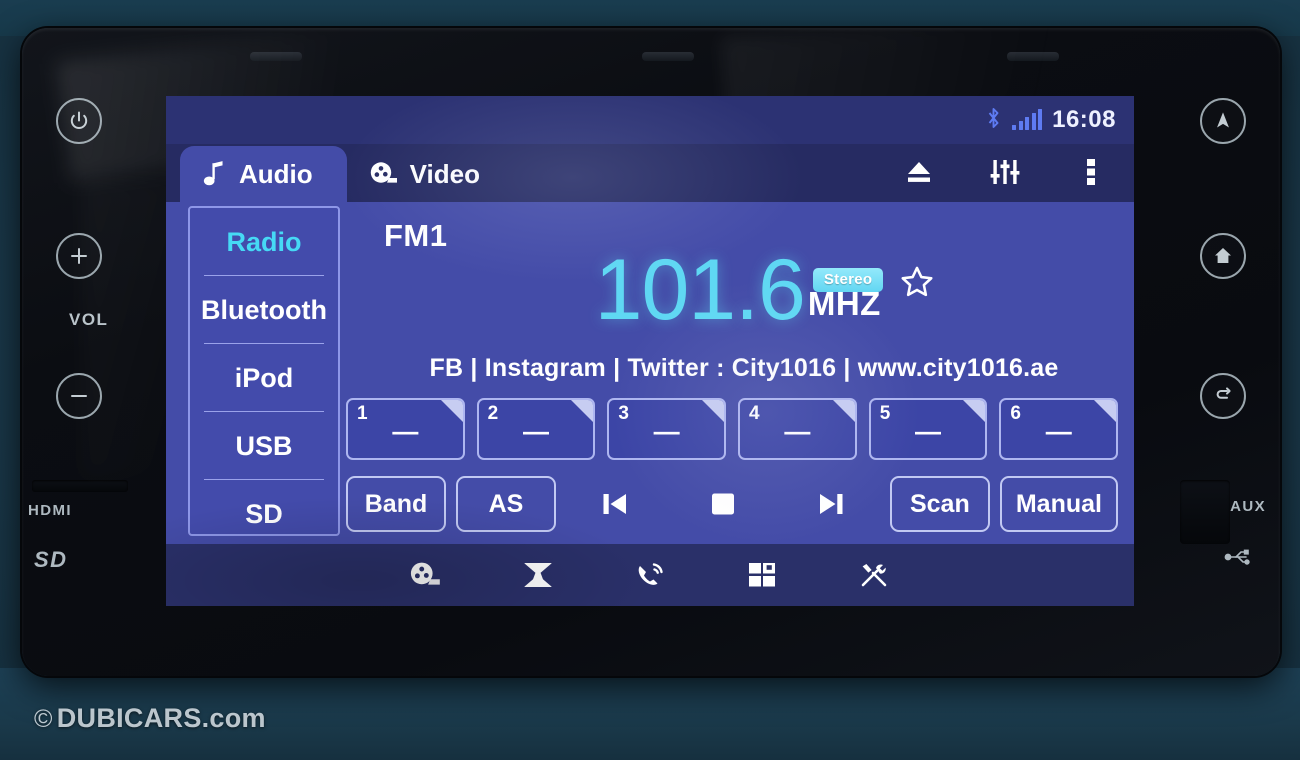 The height and width of the screenshot is (760, 1300). I want to click on app-dock, so click(650, 575).